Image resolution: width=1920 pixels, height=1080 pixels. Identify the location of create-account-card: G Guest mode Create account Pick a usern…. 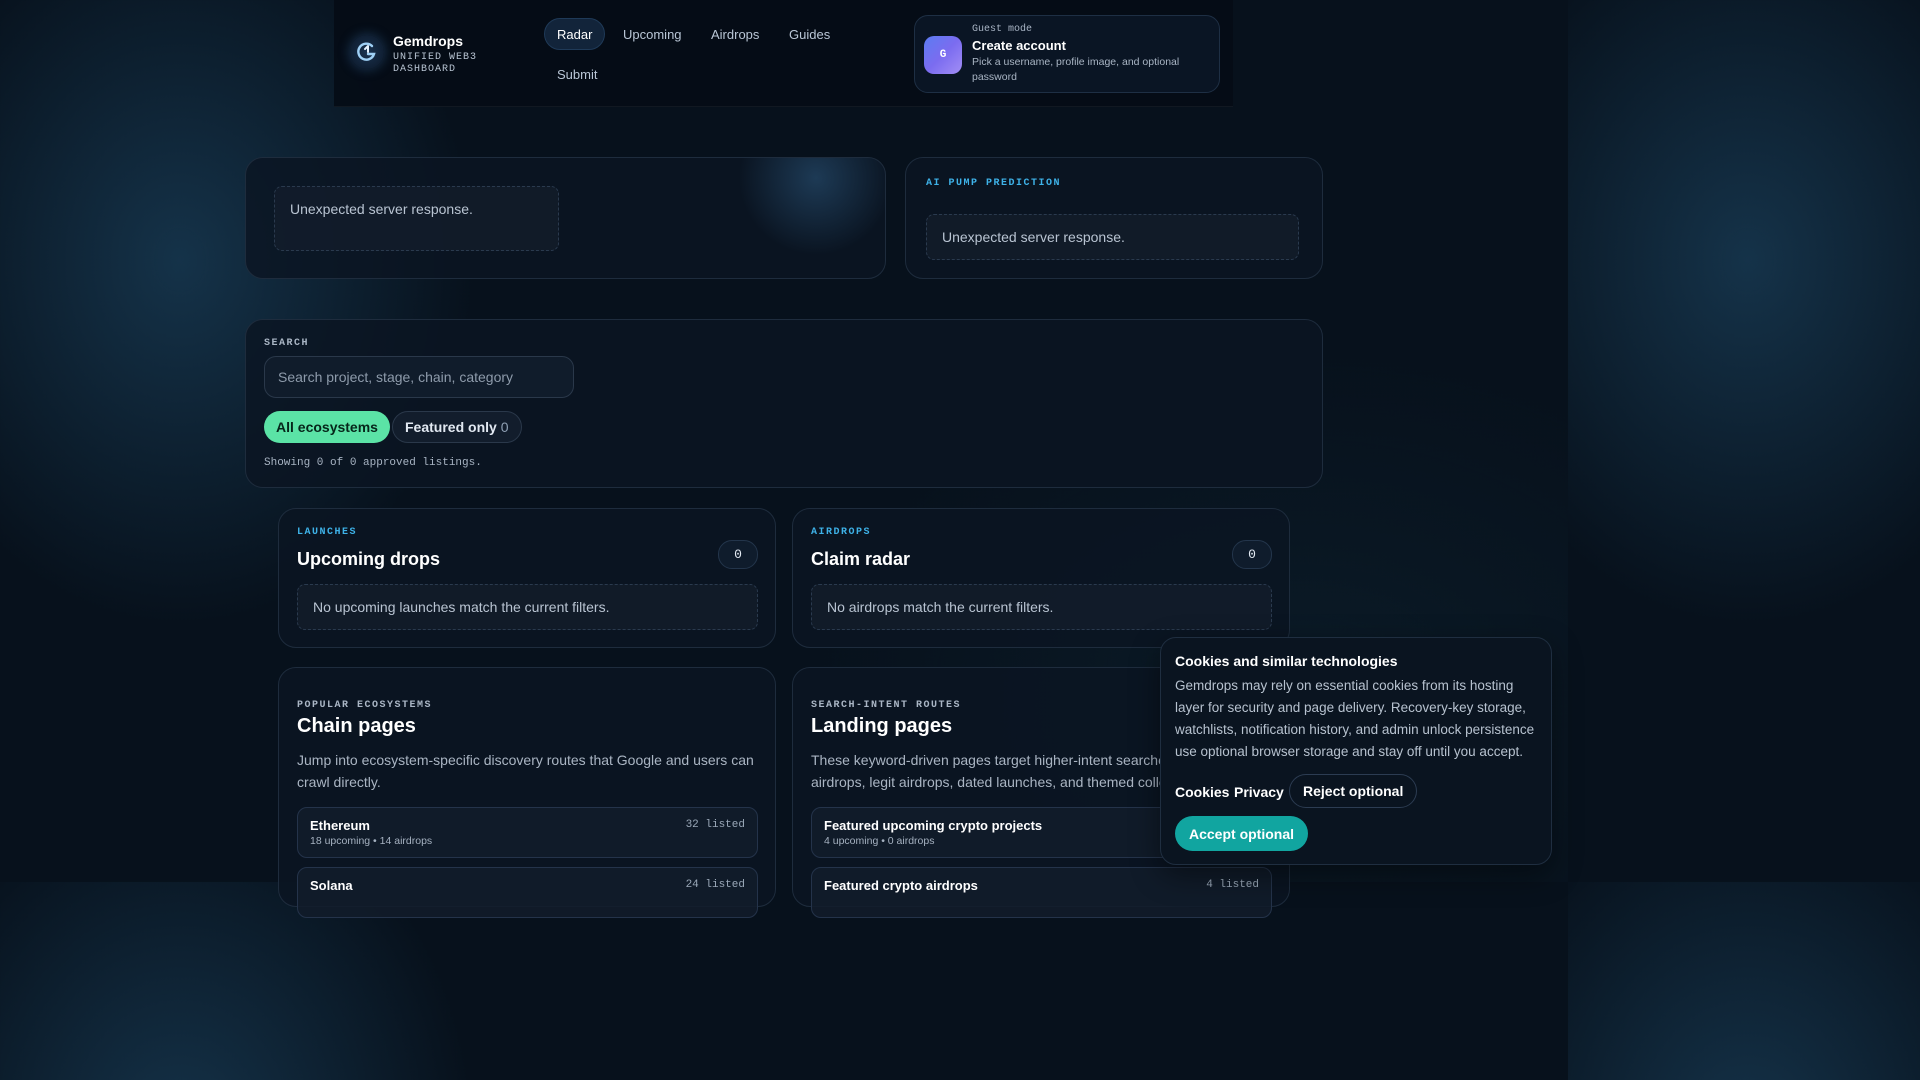
(1067, 54).